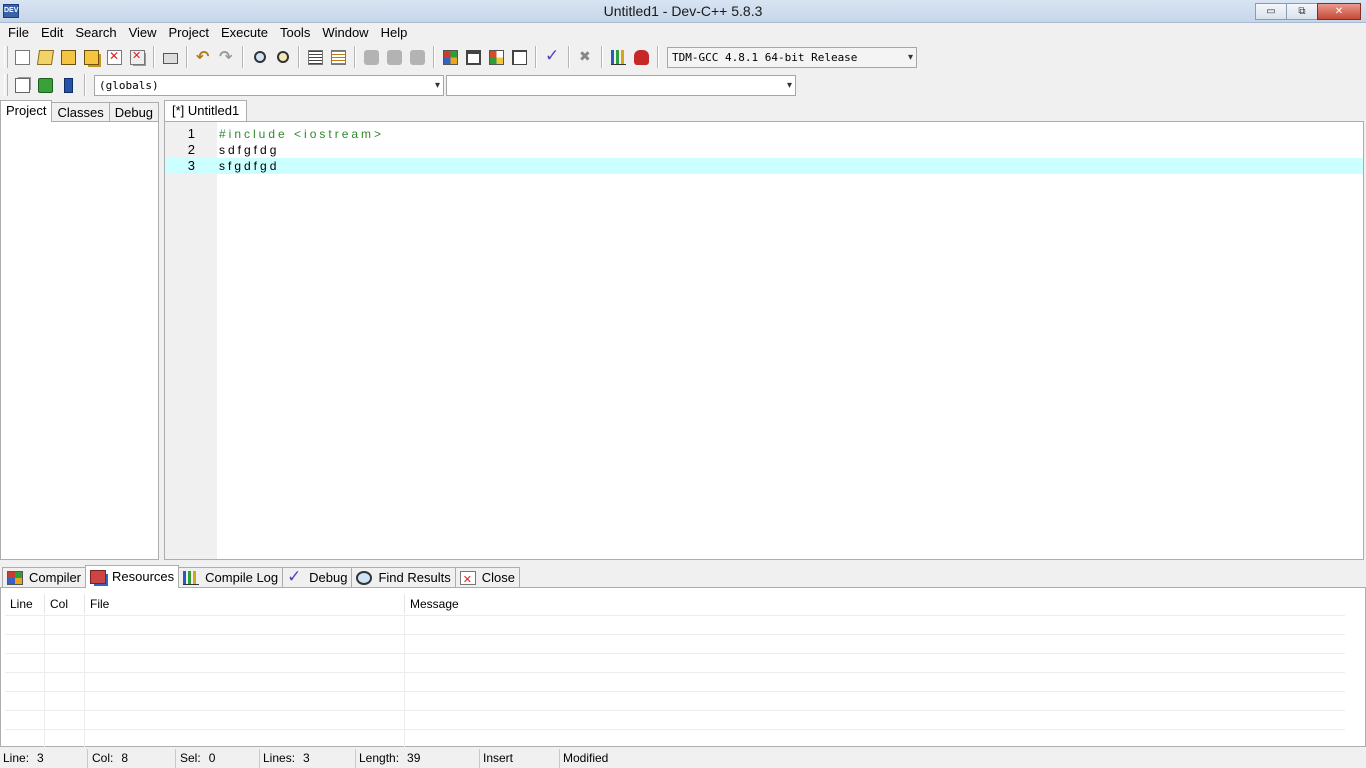 This screenshot has height=768, width=1366. I want to click on menu-help: Help, so click(394, 33).